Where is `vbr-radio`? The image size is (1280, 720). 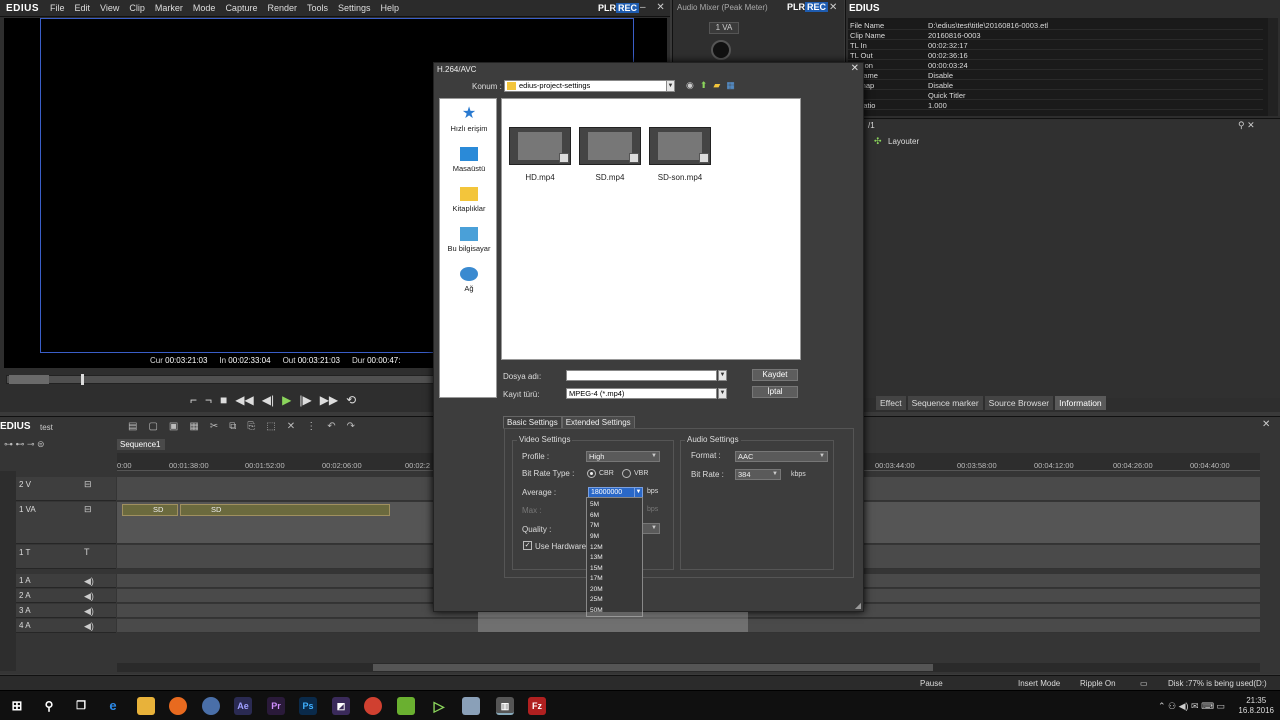 vbr-radio is located at coordinates (626, 473).